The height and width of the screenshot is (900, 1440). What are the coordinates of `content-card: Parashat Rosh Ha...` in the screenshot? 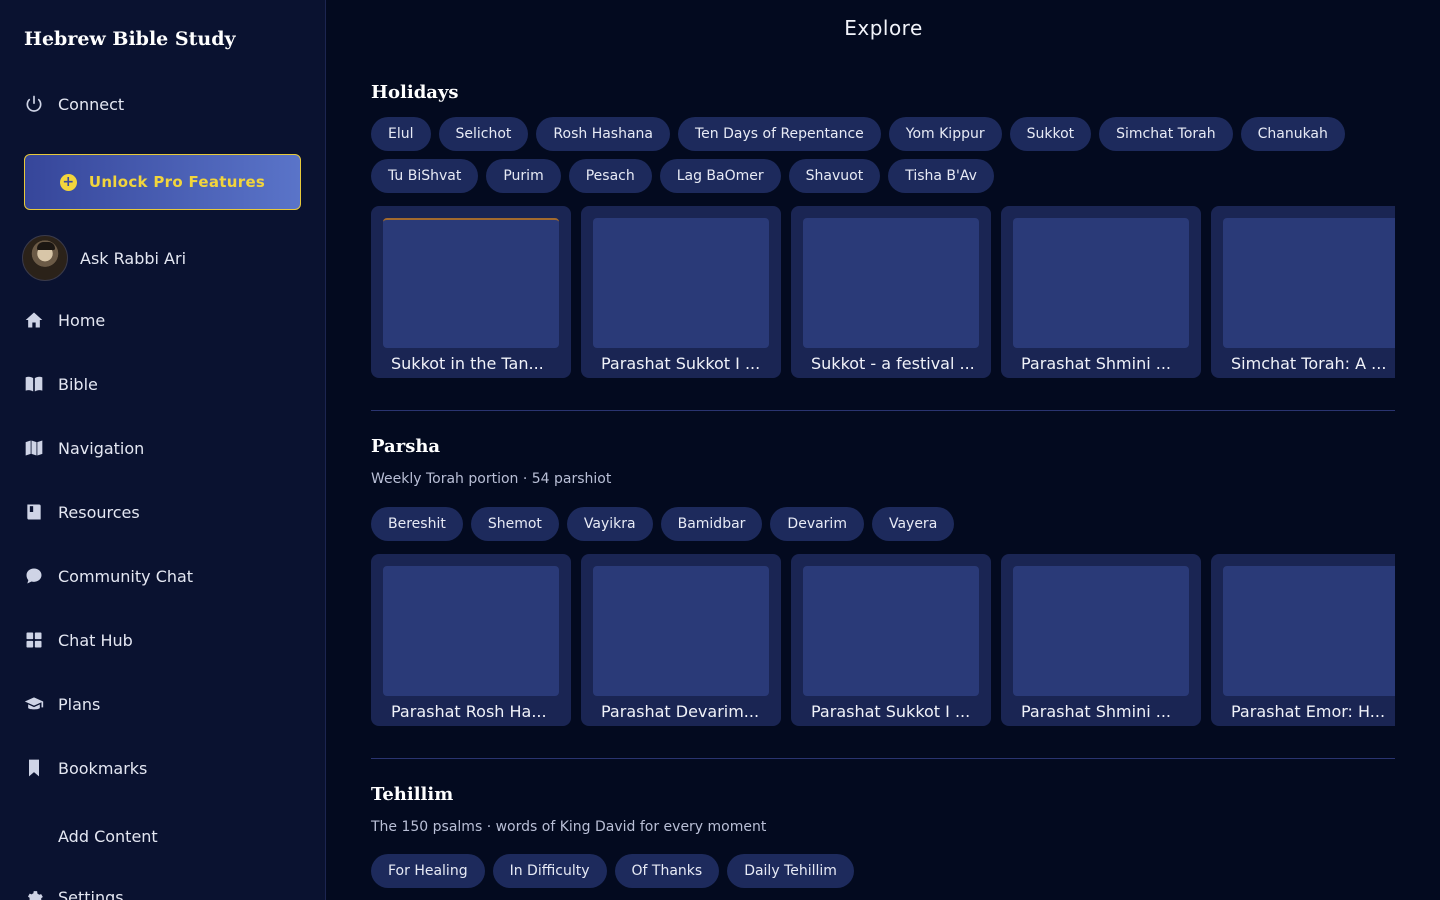 It's located at (471, 640).